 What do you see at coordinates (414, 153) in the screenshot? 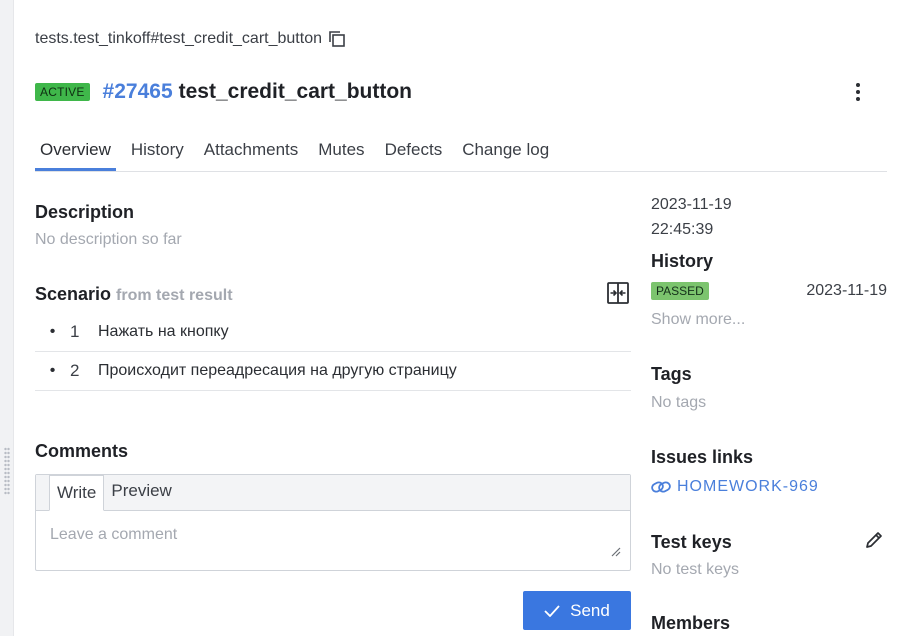
I see `tab-defects: Defects` at bounding box center [414, 153].